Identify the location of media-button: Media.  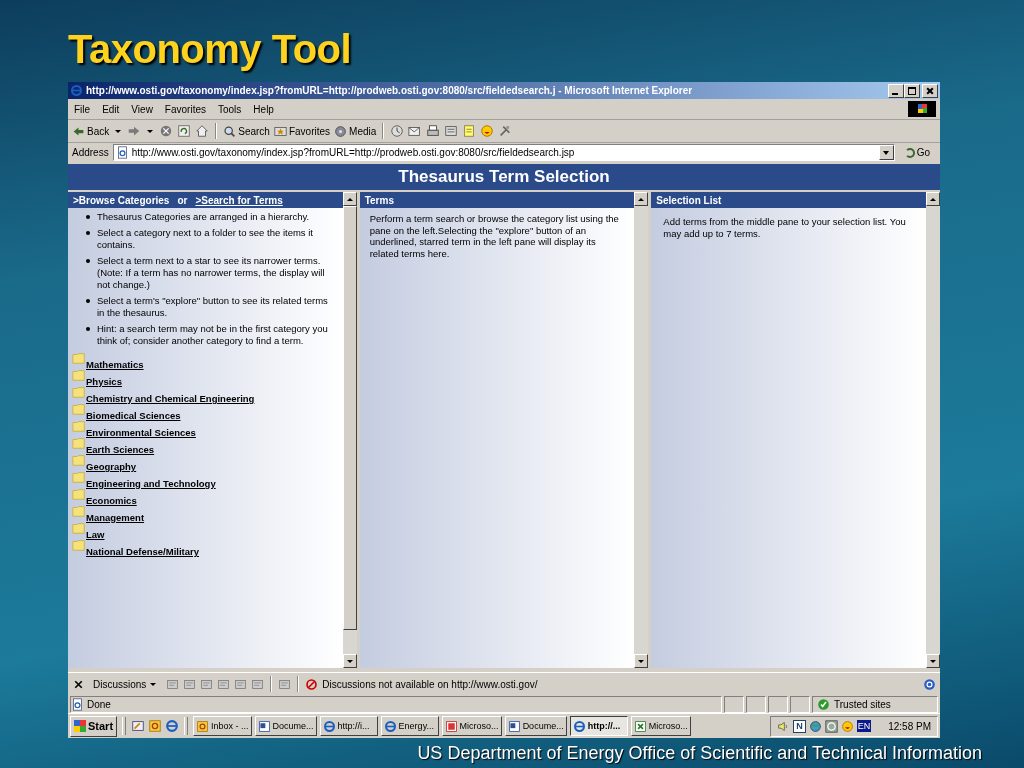
(355, 131).